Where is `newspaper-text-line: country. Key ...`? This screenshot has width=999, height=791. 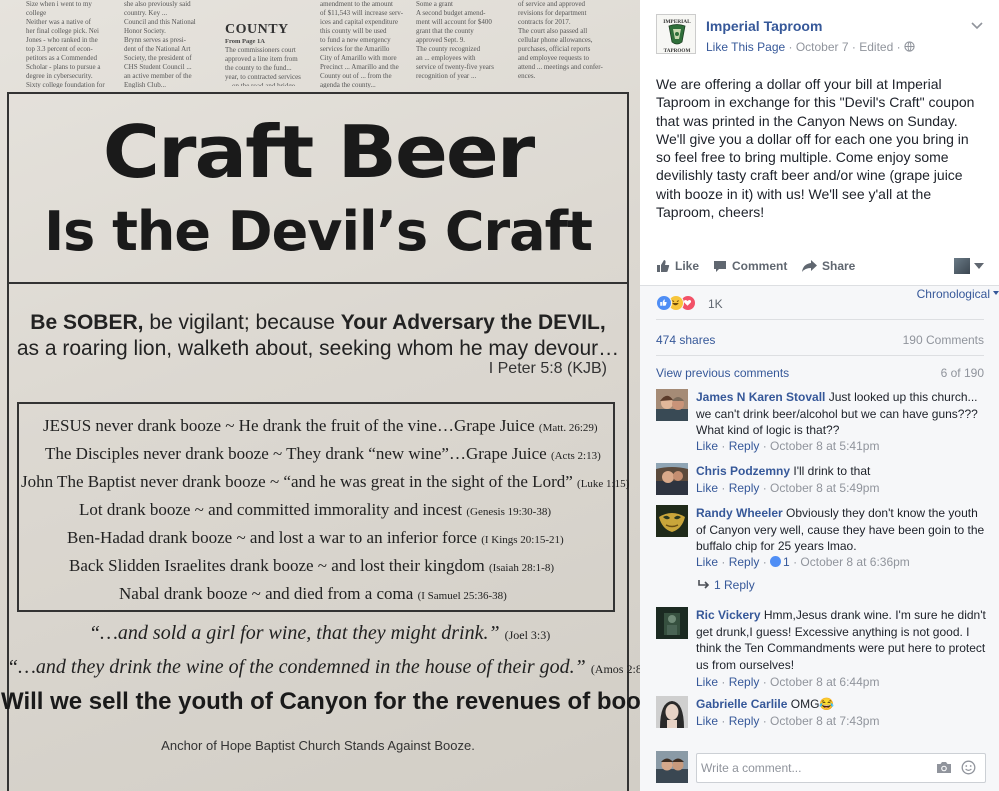 newspaper-text-line: country. Key ... is located at coordinates (146, 13).